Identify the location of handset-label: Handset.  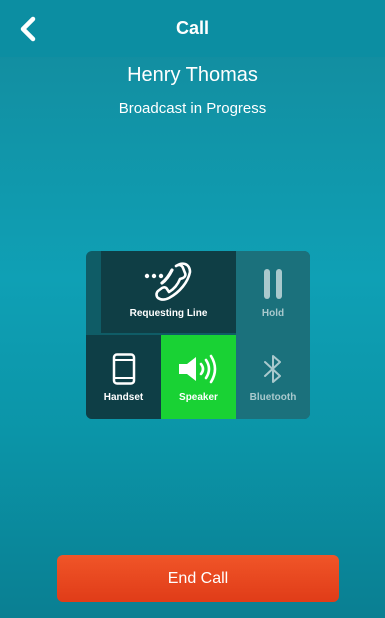
(123, 397).